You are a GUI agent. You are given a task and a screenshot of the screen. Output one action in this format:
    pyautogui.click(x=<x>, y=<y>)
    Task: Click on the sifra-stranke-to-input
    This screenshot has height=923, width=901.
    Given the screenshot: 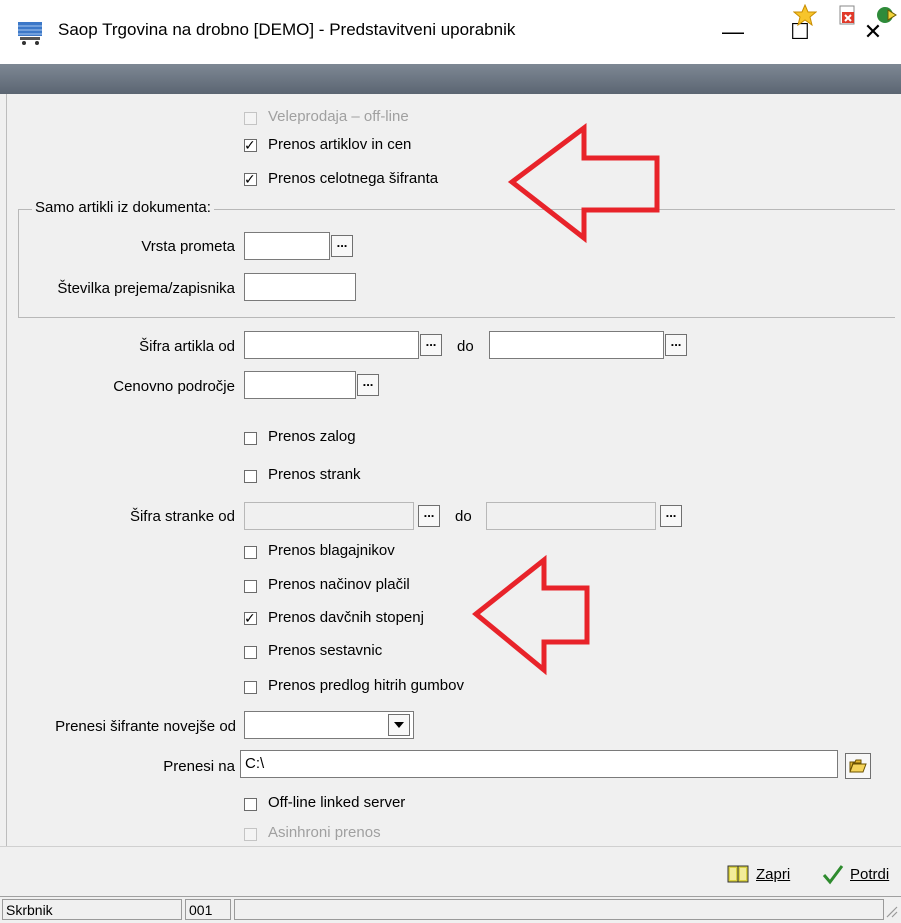 What is the action you would take?
    pyautogui.click(x=571, y=516)
    